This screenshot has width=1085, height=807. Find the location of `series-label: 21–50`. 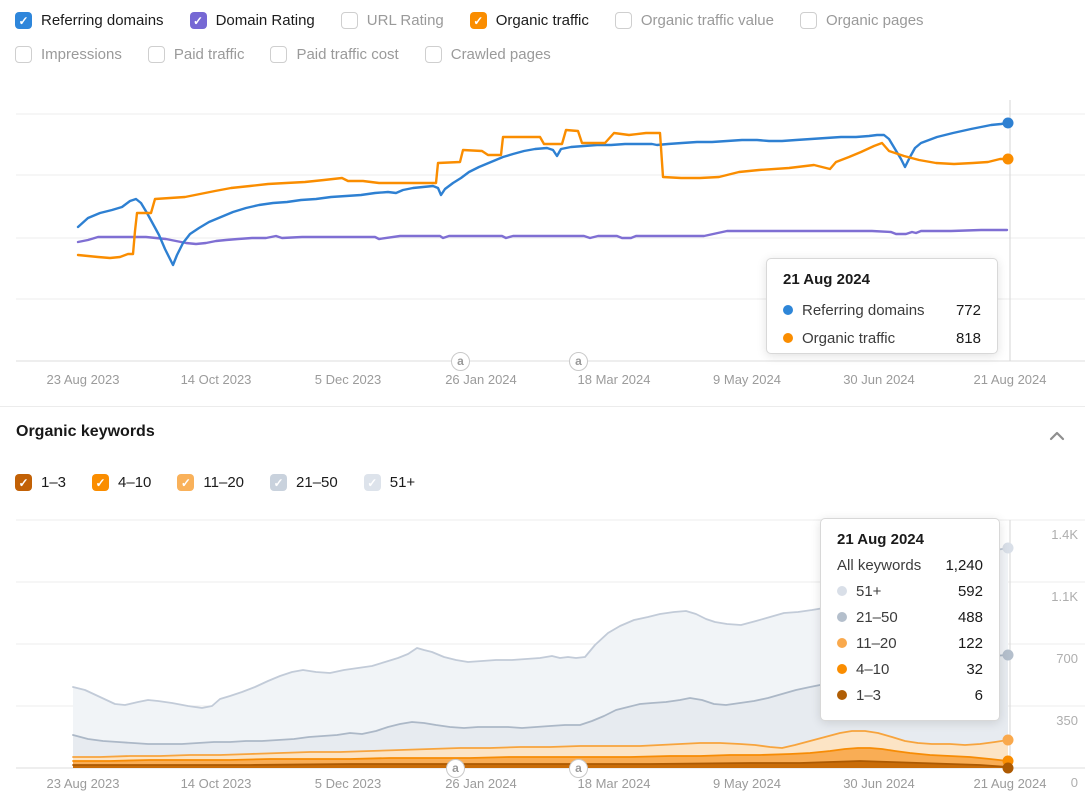

series-label: 21–50 is located at coordinates (877, 617).